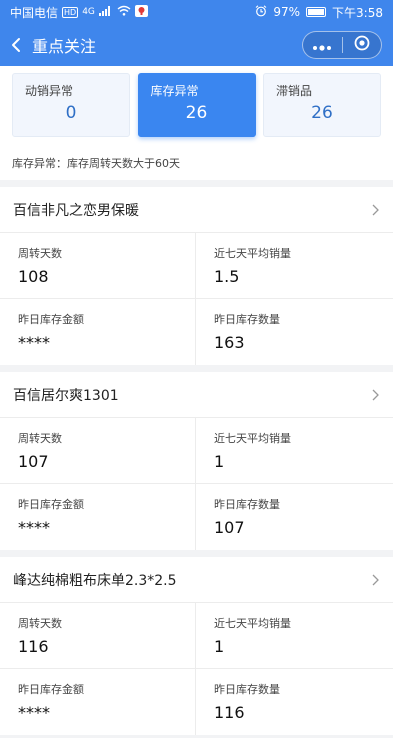 Image resolution: width=393 pixels, height=738 pixels. Describe the element at coordinates (98, 636) in the screenshot. I see `metric-turnover-days: 周转天数 116` at that location.